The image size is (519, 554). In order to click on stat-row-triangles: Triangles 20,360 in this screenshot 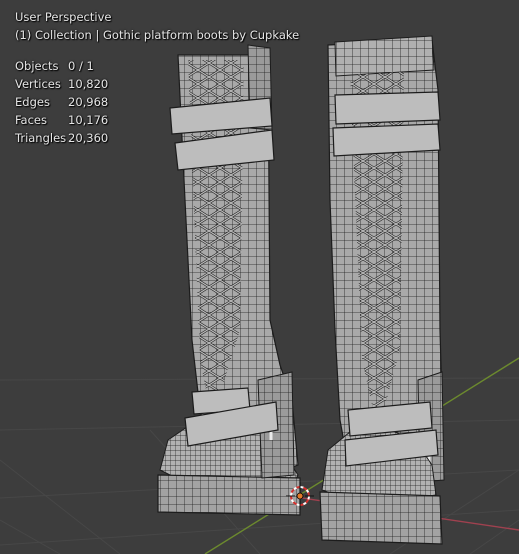, I will do `click(61, 138)`.